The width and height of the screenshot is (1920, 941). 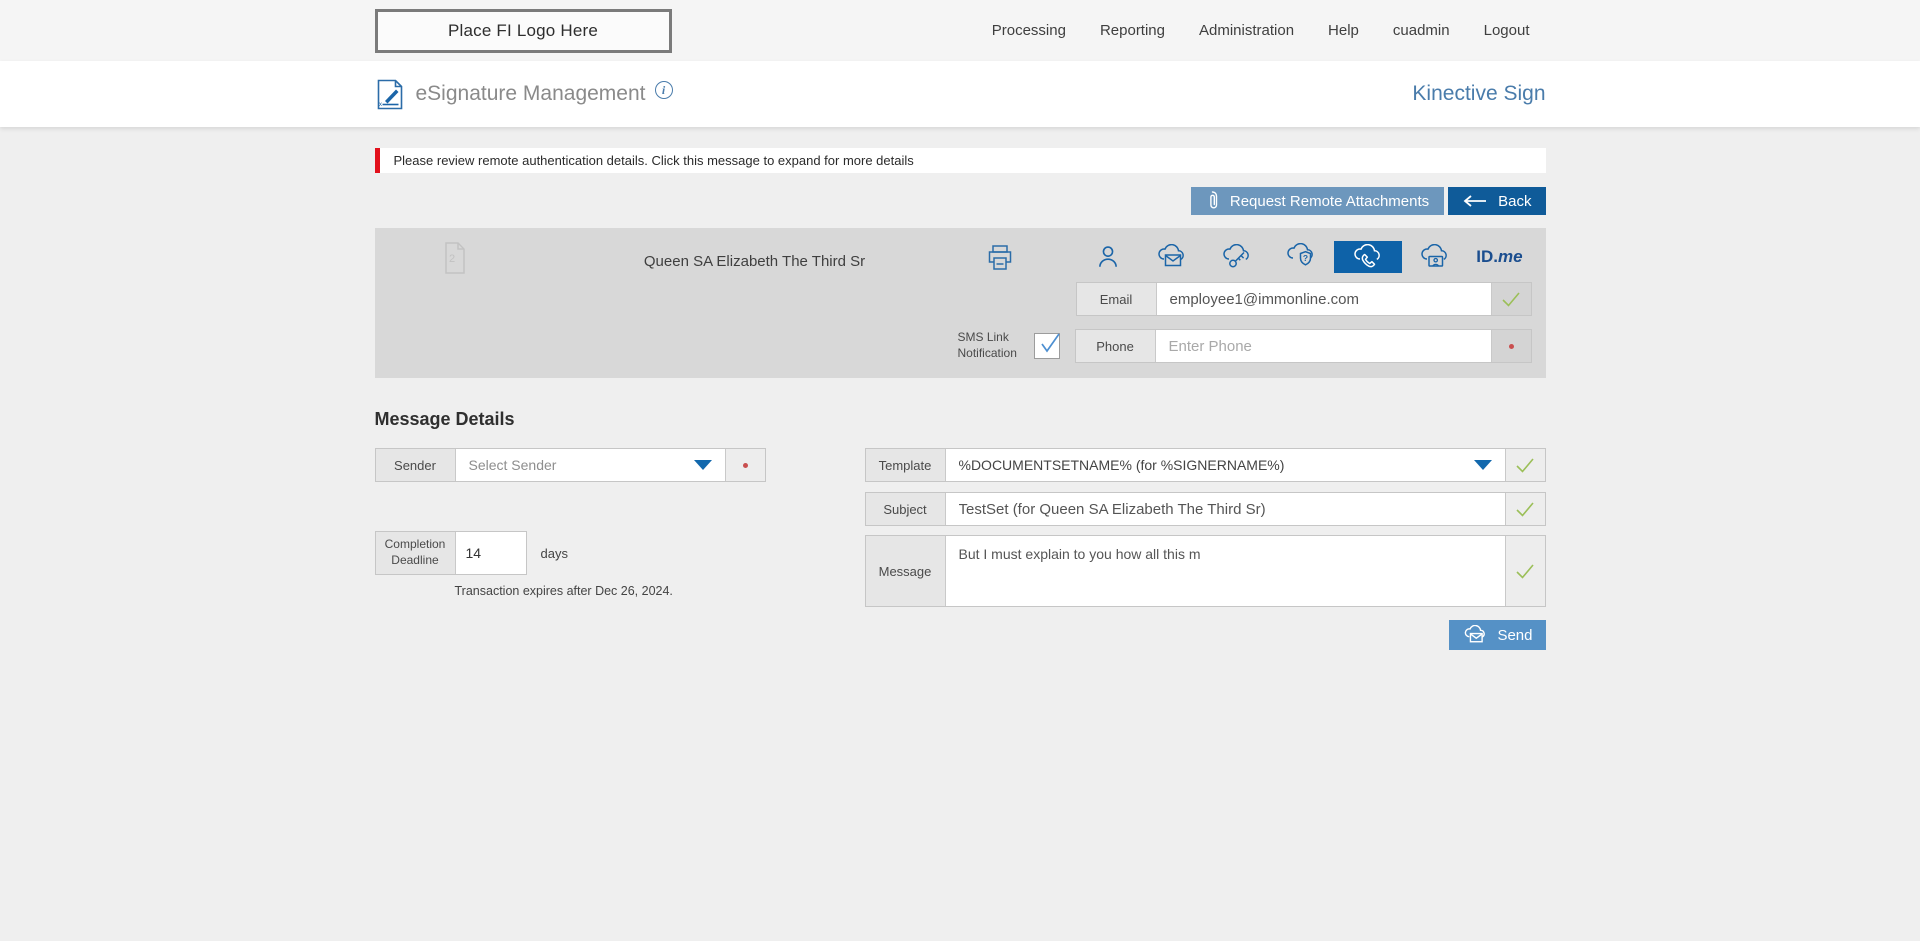 I want to click on completion-deadline-row: Completion Deadline, so click(x=450, y=553).